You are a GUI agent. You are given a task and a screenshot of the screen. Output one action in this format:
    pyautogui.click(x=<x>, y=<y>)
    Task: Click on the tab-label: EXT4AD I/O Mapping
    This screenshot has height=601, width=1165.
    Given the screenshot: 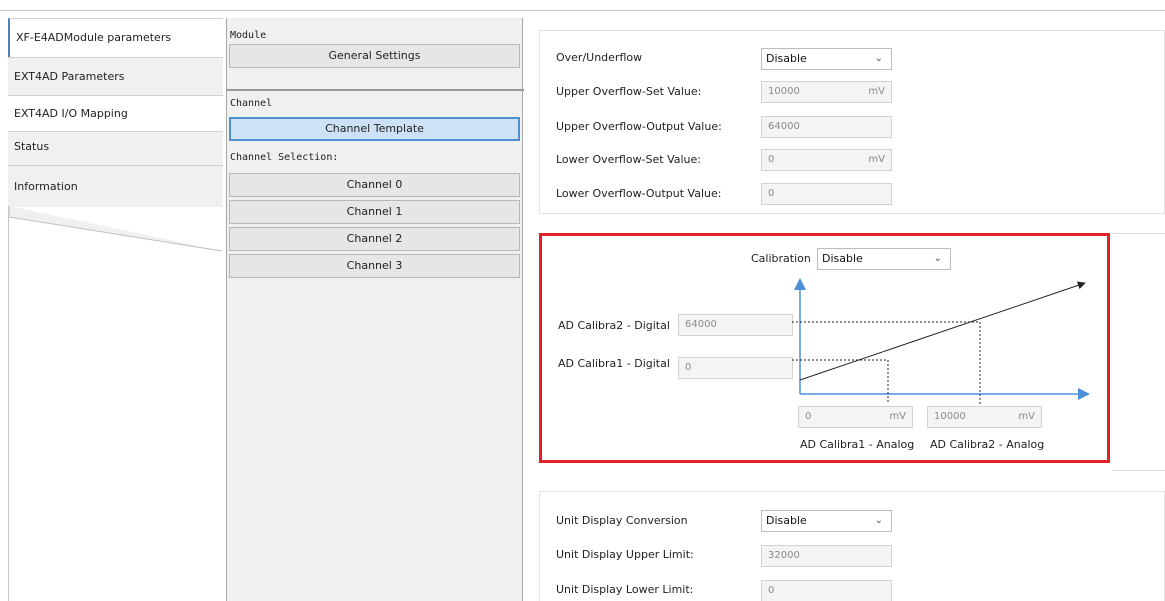 What is the action you would take?
    pyautogui.click(x=71, y=113)
    